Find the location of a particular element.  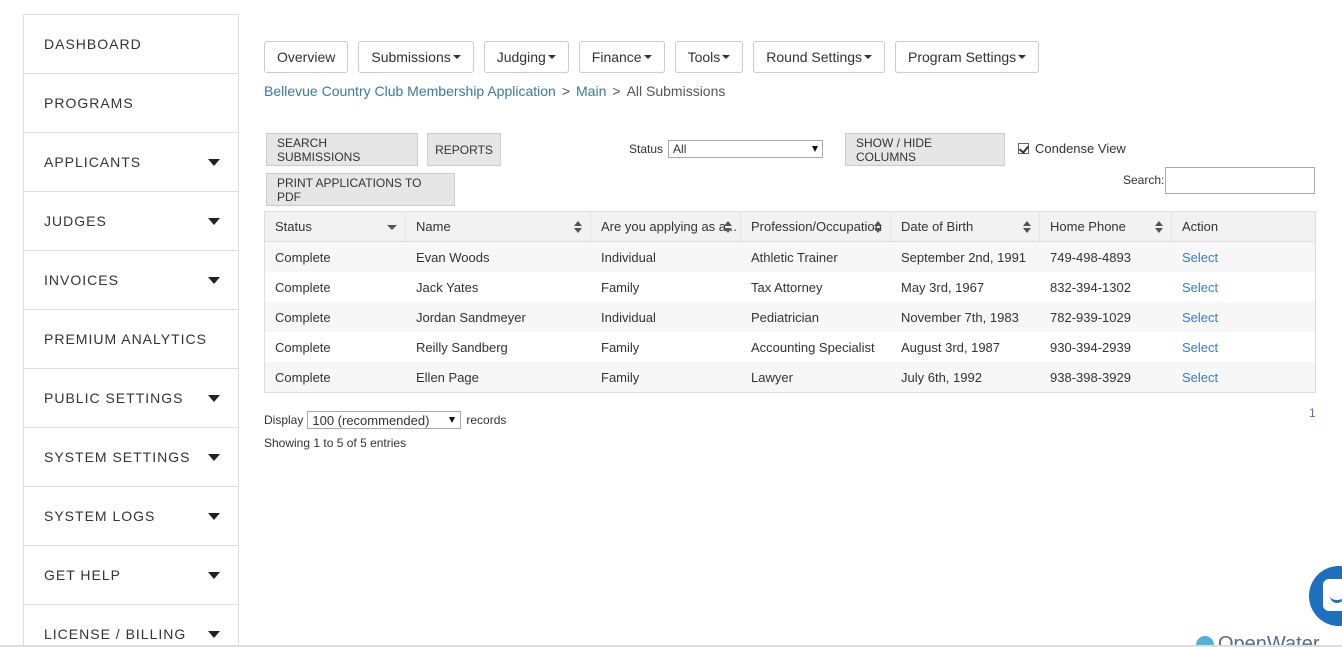

showing-entries-info: Showing 1 to 5 of 5 entries is located at coordinates (335, 443).